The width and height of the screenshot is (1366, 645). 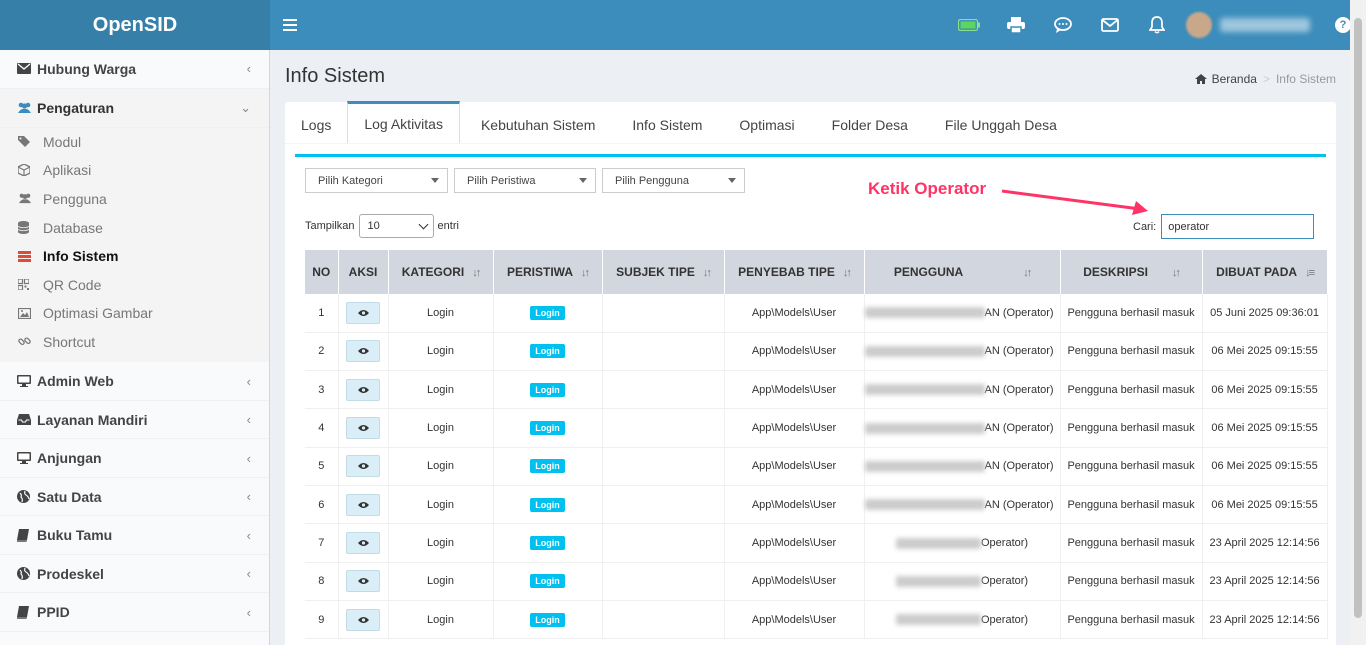 I want to click on scrollbar-thumb, so click(x=1358, y=318).